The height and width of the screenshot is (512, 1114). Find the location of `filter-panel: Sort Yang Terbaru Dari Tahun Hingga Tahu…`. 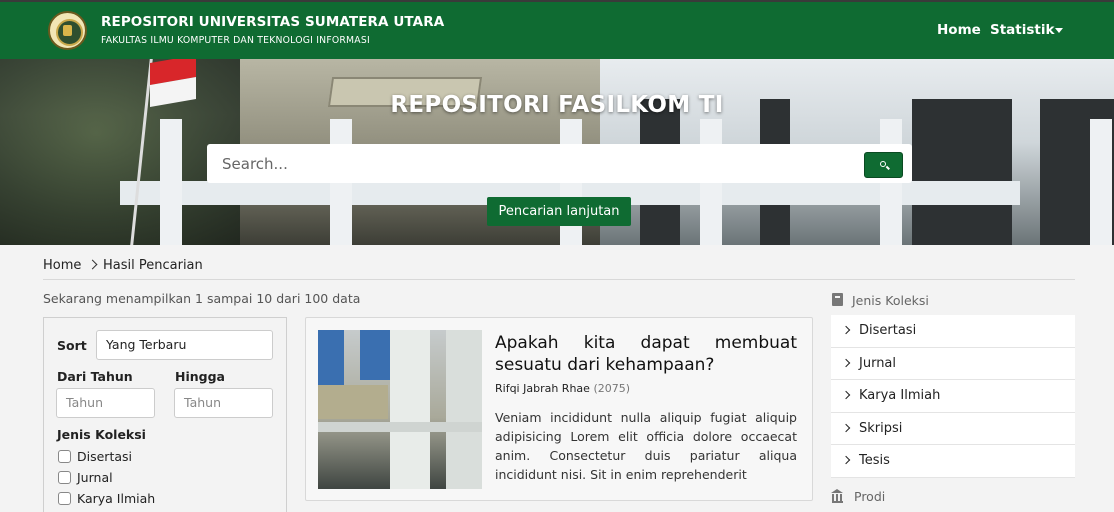

filter-panel: Sort Yang Terbaru Dari Tahun Hingga Tahu… is located at coordinates (165, 414).